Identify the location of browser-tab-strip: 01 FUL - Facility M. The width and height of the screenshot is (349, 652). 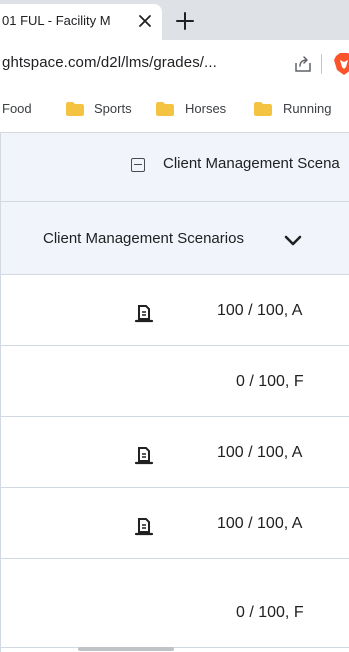
(174, 20).